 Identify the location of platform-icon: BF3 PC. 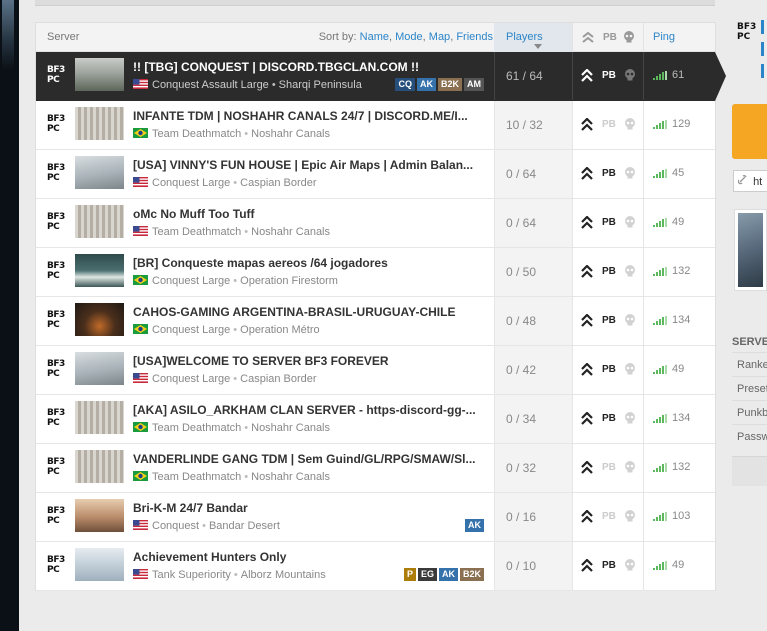
(747, 32).